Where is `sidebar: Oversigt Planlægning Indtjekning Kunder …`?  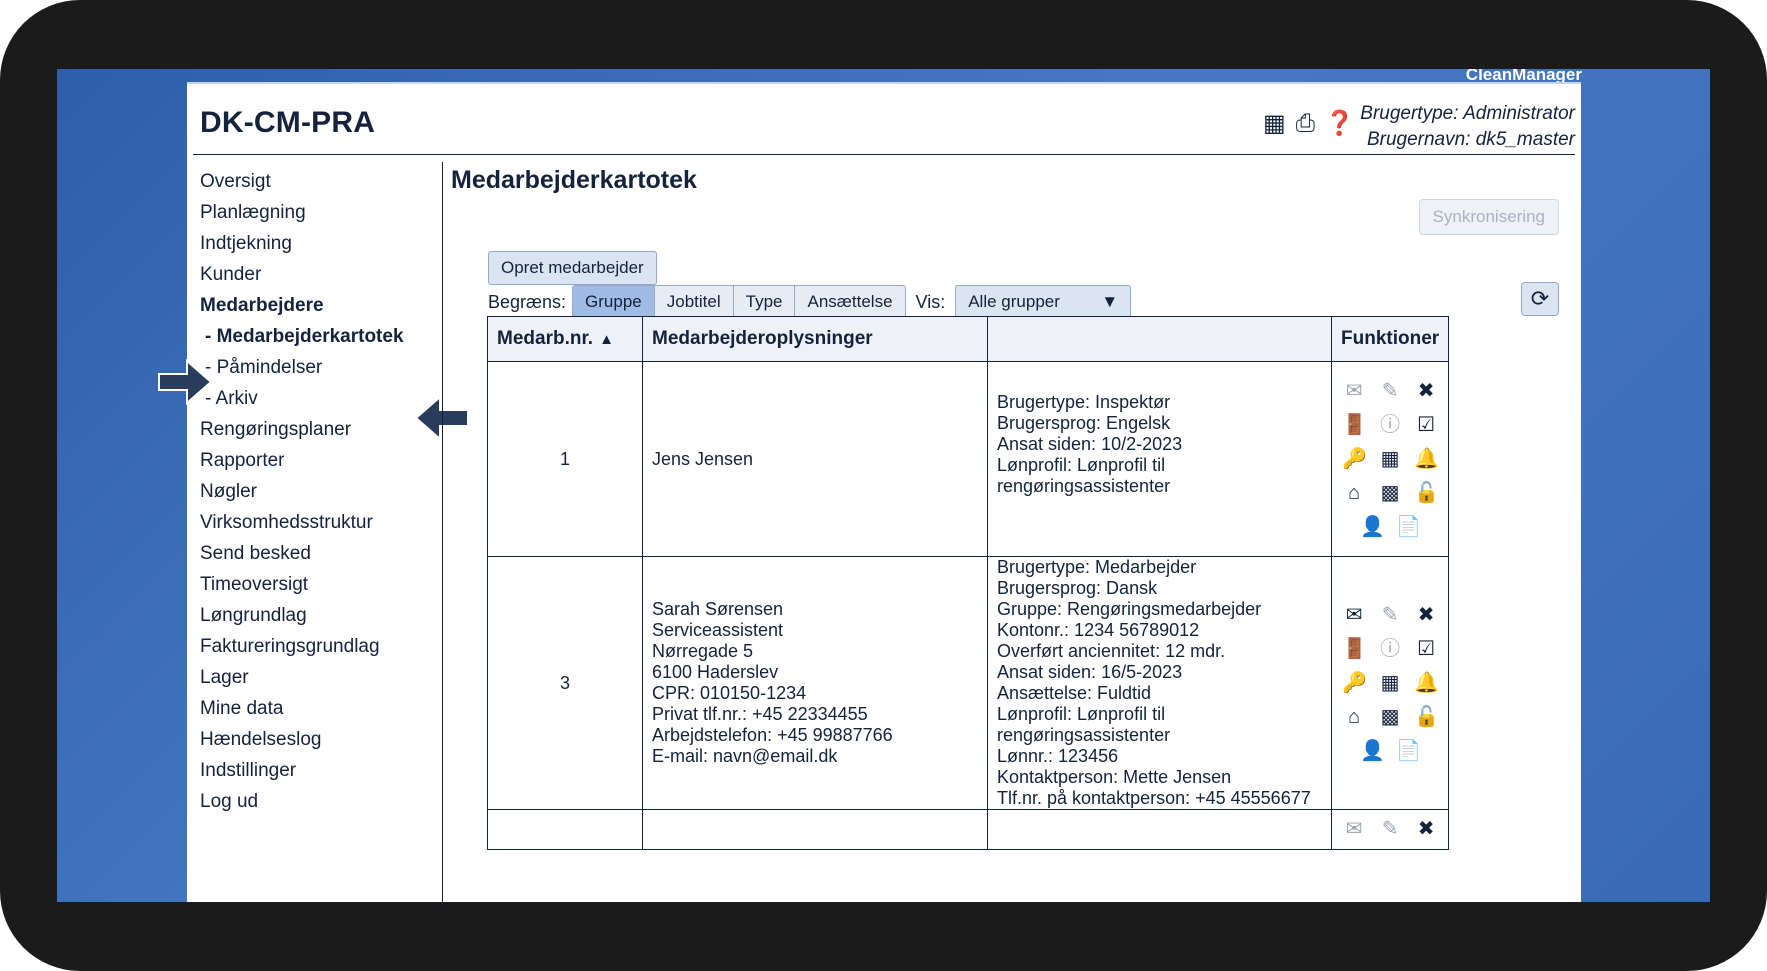
sidebar: Oversigt Planlægning Indtjekning Kunder … is located at coordinates (313, 491).